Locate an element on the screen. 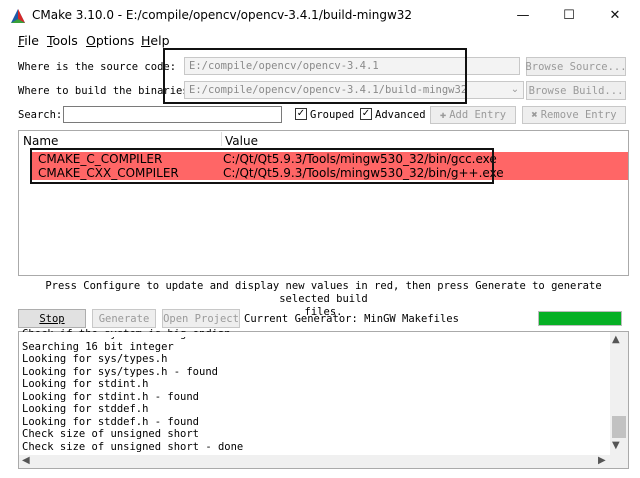 This screenshot has height=478, width=640. stop-button: Stop is located at coordinates (52, 318).